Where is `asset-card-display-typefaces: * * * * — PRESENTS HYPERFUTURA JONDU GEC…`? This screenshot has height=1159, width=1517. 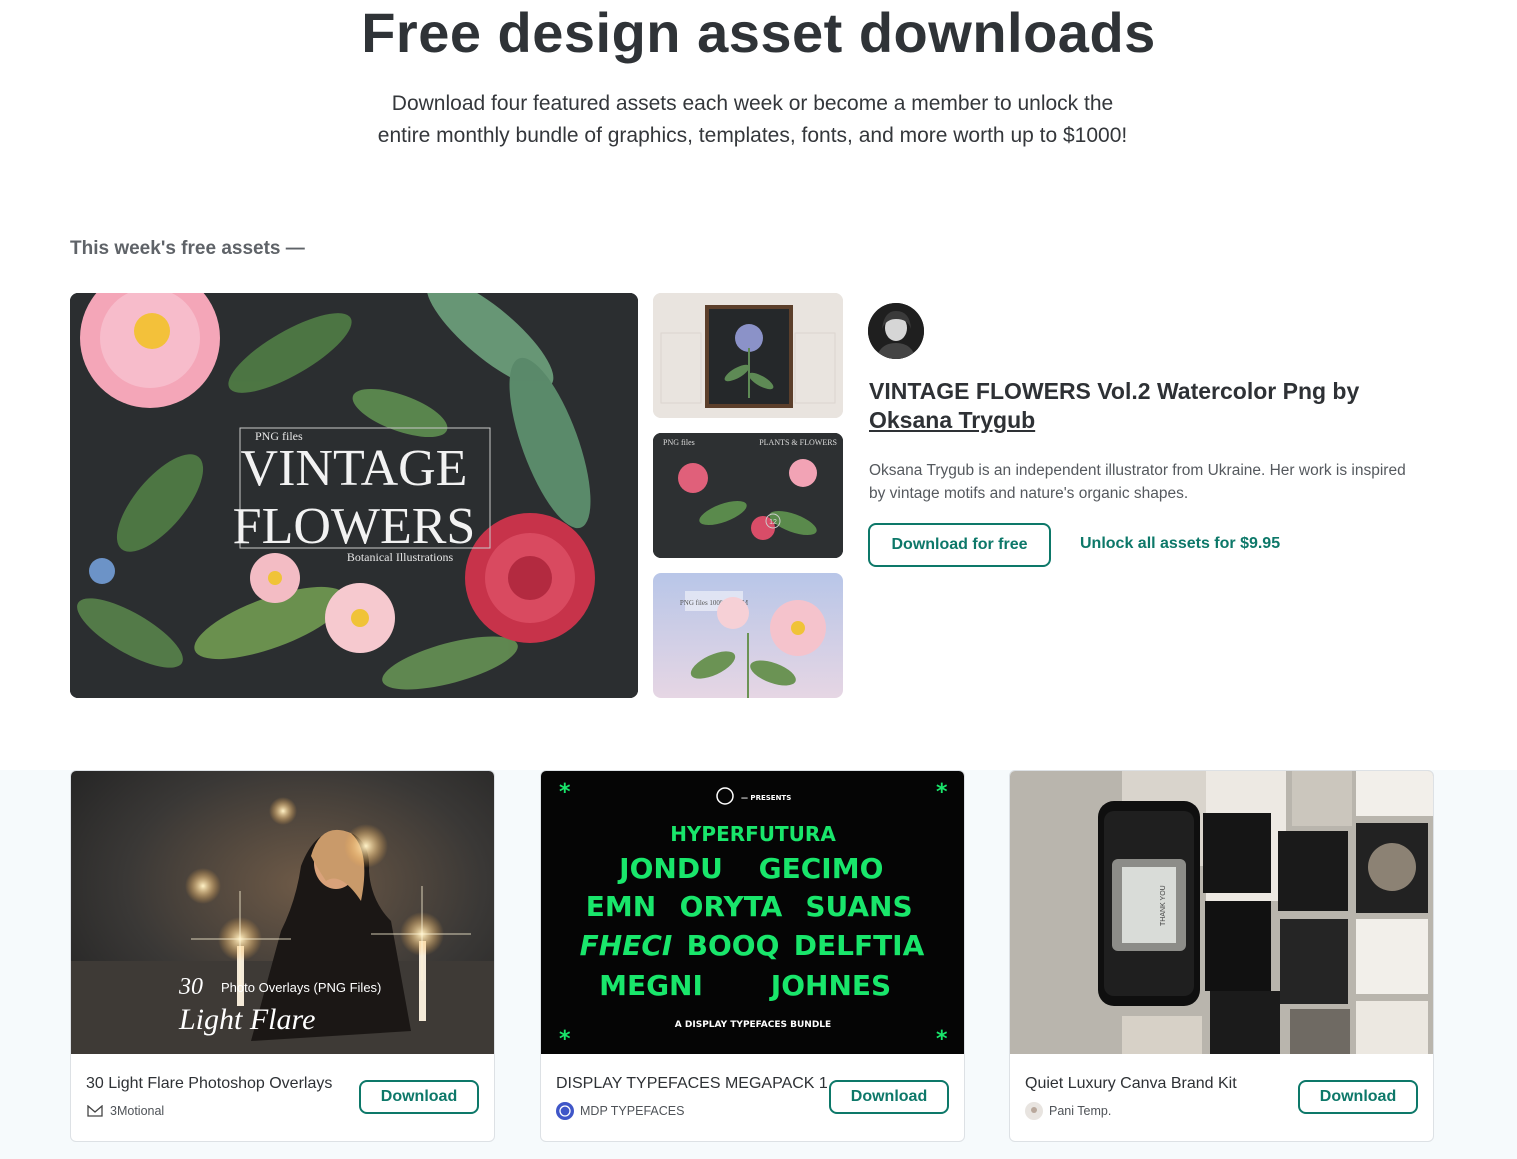
asset-card-display-typefaces: * * * * — PRESENTS HYPERFUTURA JONDU GEC… is located at coordinates (752, 956).